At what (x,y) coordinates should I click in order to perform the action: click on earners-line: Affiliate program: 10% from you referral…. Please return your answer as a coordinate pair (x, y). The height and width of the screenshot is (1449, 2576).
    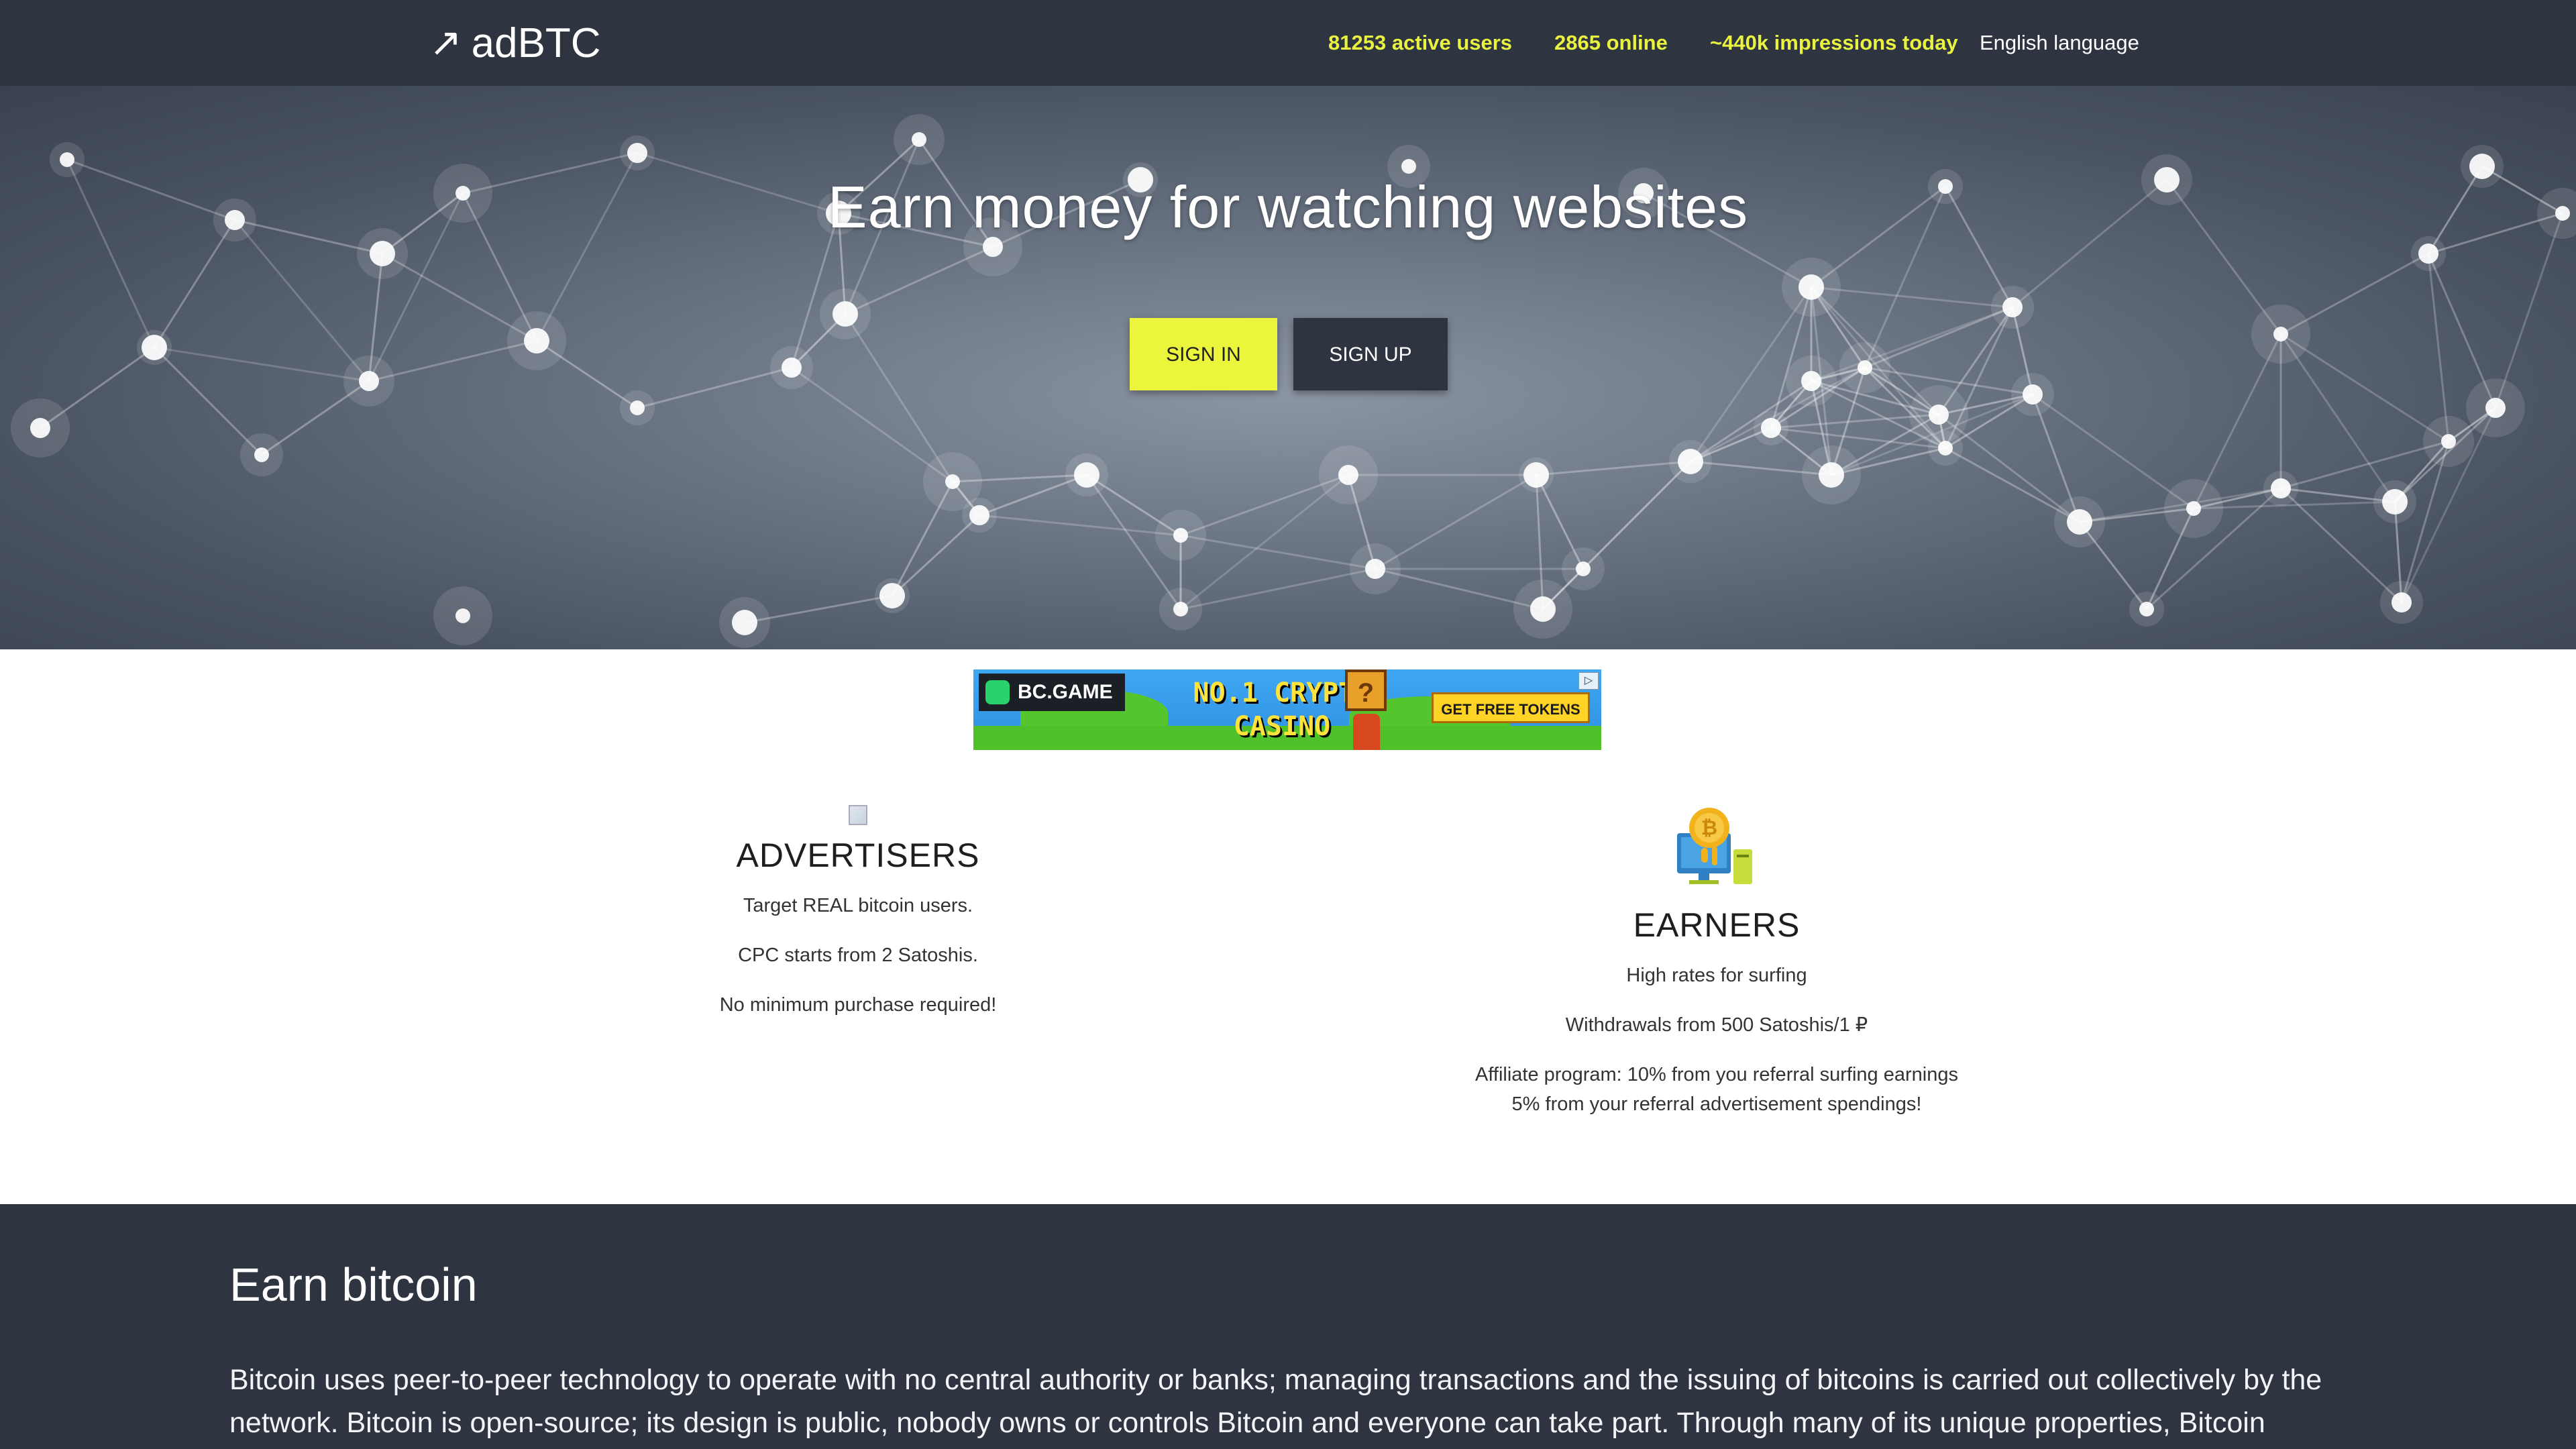
    Looking at the image, I should click on (1716, 1074).